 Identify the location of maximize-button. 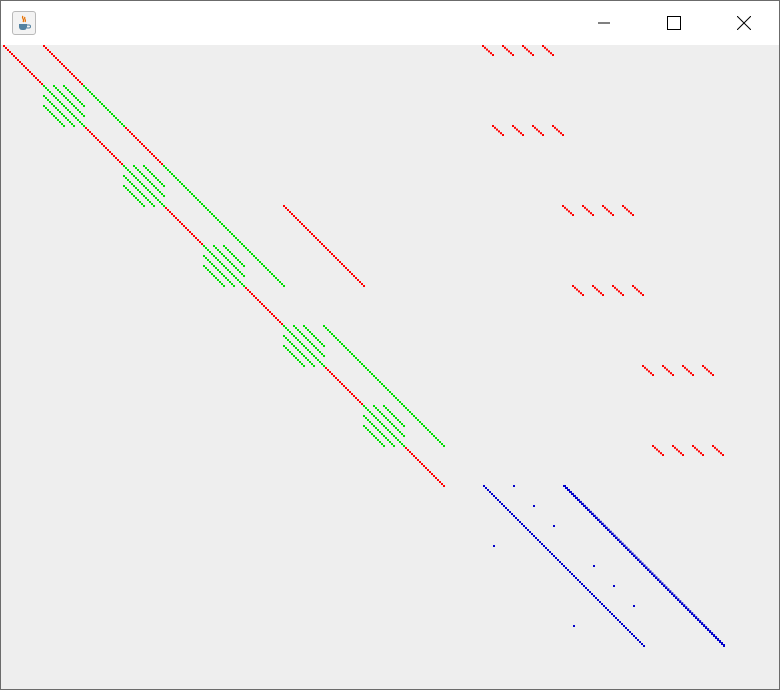
(674, 23).